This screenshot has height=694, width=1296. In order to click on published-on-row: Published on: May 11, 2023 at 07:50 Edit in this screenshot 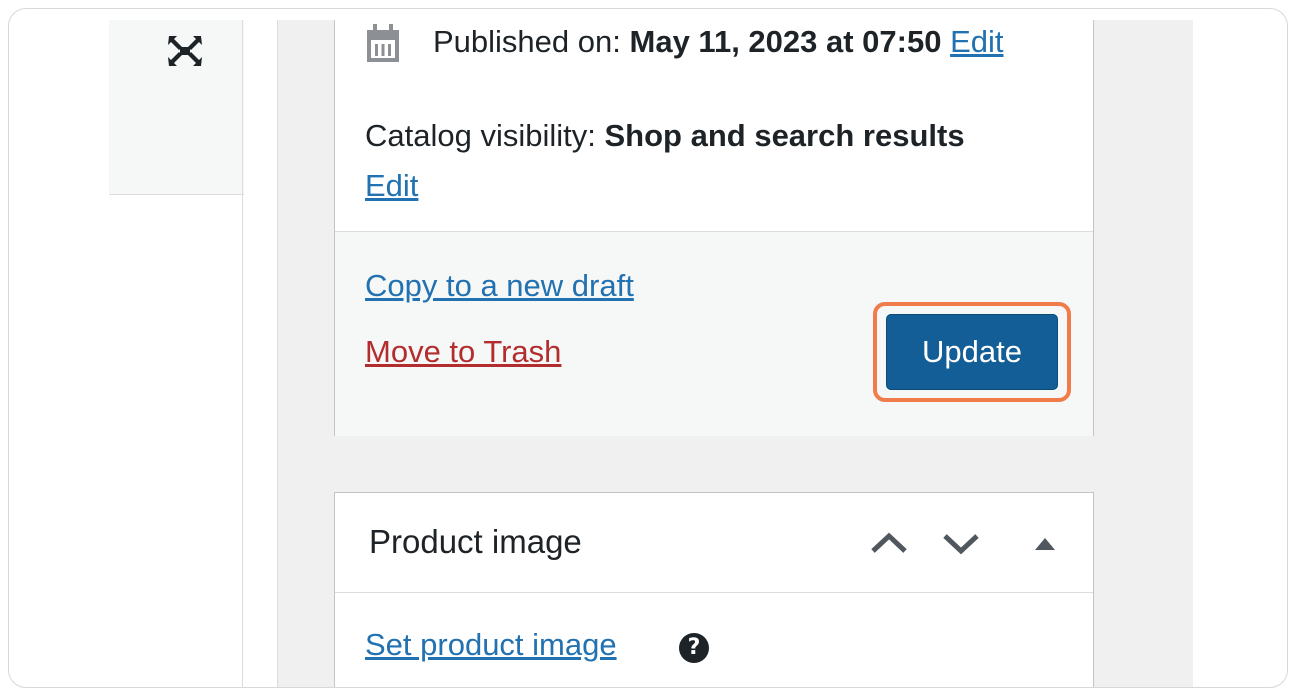, I will do `click(718, 42)`.